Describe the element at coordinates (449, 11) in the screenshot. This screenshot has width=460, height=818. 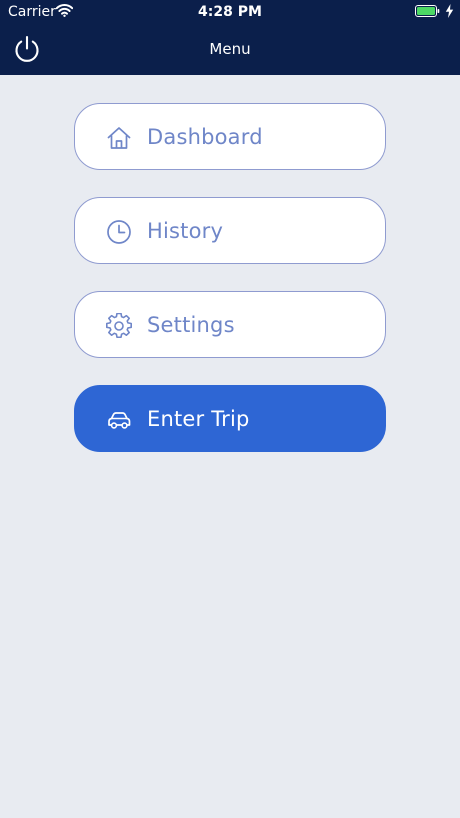
I see `charging-bolt-icon` at that location.